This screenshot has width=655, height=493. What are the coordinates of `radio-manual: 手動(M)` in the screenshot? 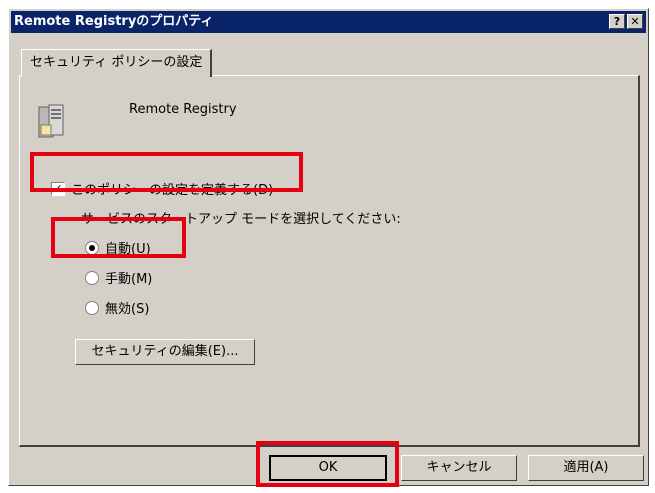 It's located at (118, 277).